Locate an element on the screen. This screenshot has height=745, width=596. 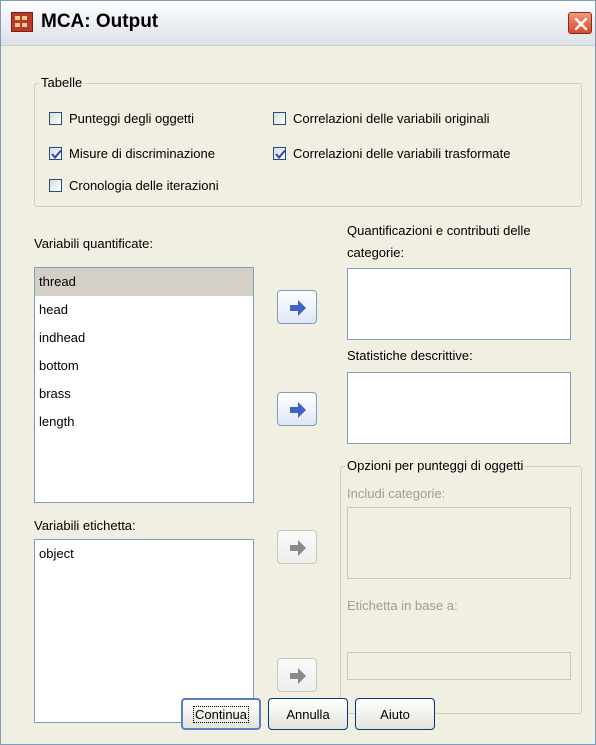
list-item: length is located at coordinates (144, 422).